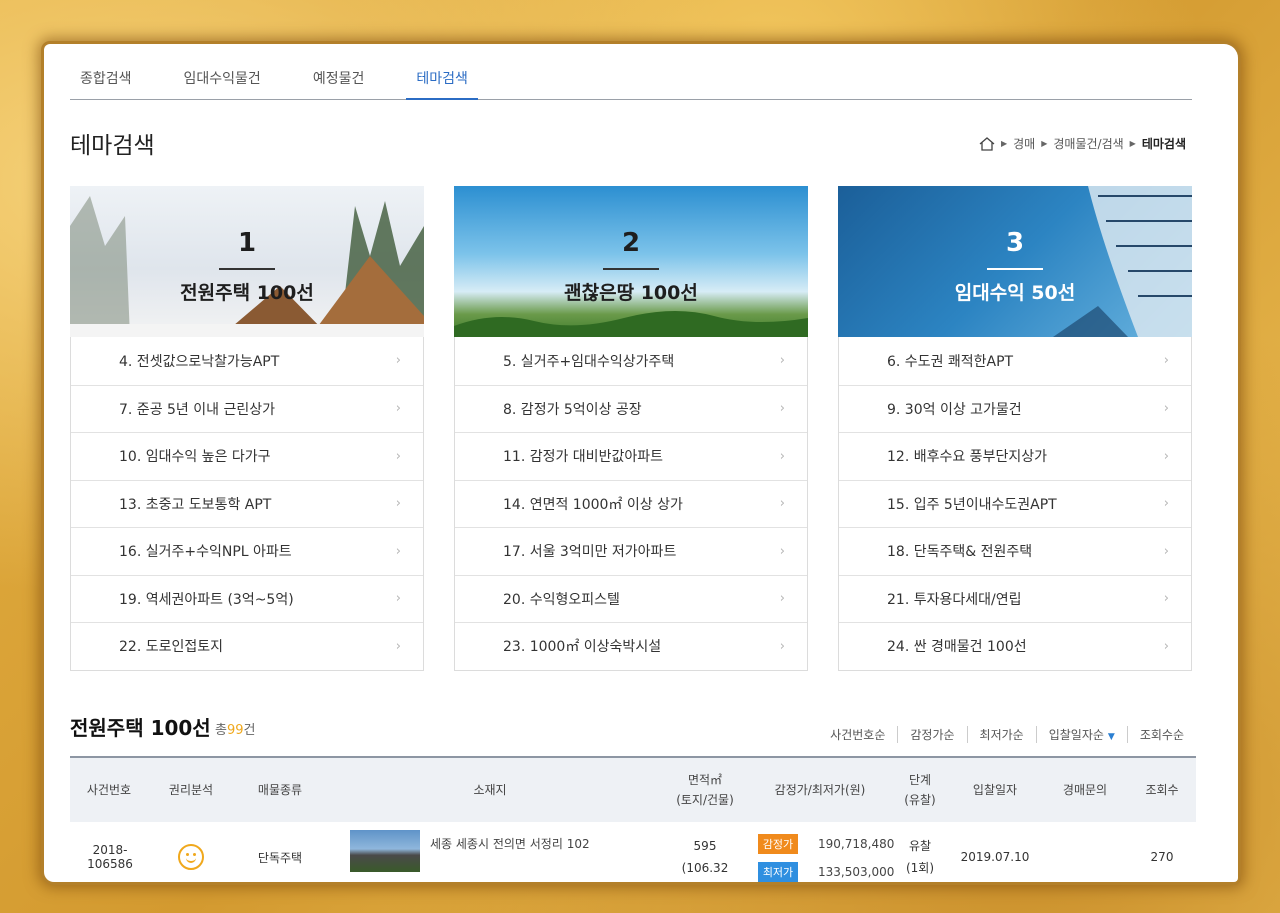 This screenshot has width=1280, height=913. I want to click on theme-item: 10. 임대수익 높은 다가구 ›, so click(247, 456).